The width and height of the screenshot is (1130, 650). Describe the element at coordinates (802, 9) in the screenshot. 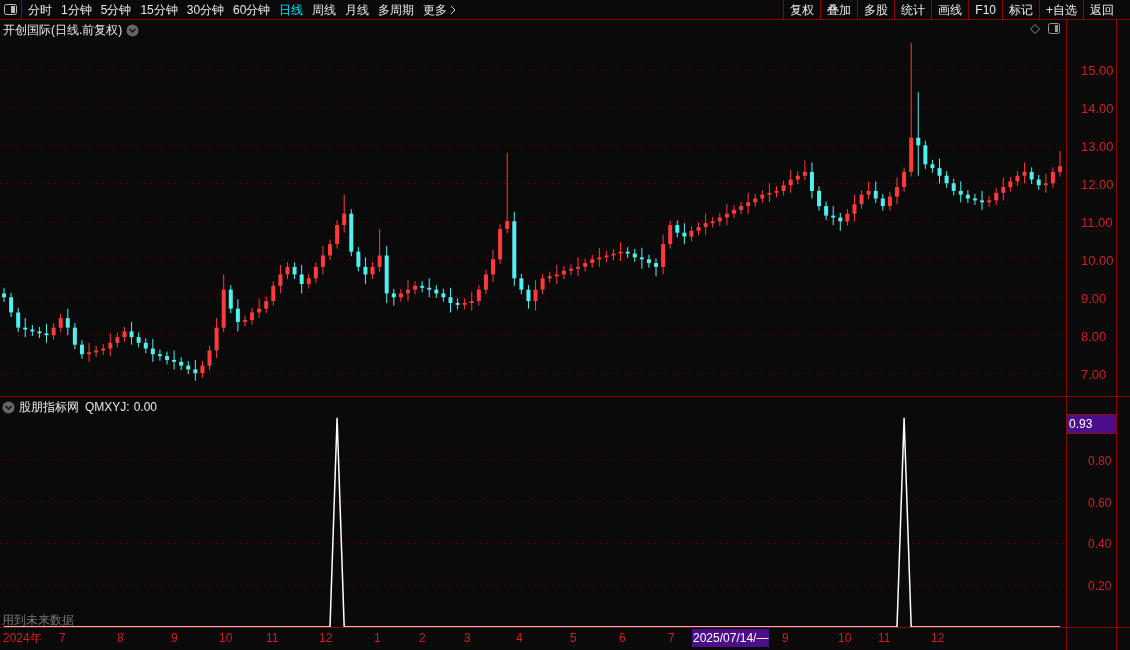

I see `toolbar-button: 复权` at that location.